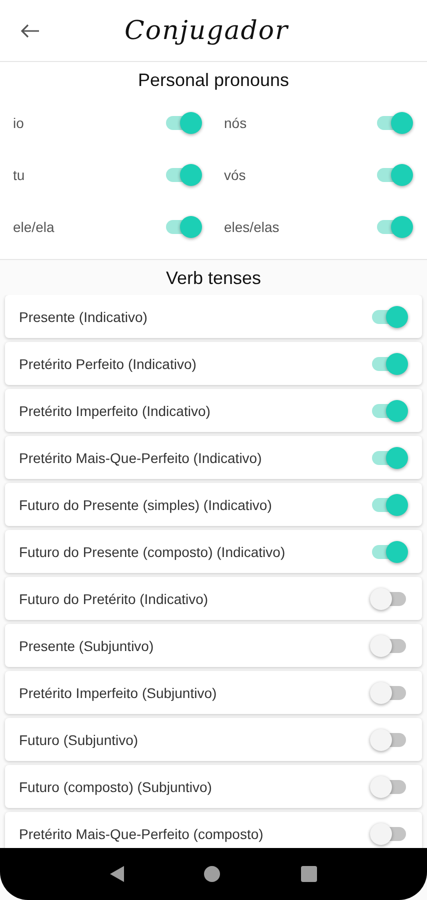 The height and width of the screenshot is (900, 427). I want to click on pronoun-label: io, so click(18, 123).